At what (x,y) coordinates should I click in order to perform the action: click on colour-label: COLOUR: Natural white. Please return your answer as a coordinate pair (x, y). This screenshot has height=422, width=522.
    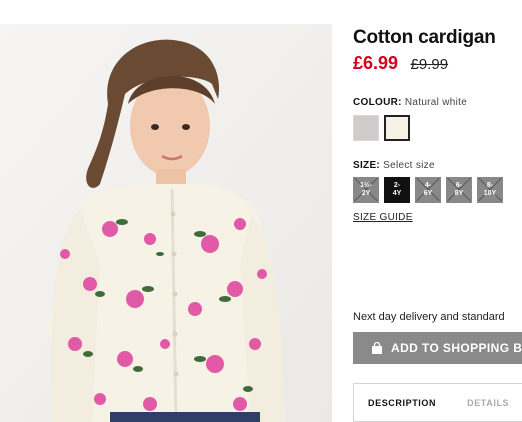
    Looking at the image, I should click on (410, 102).